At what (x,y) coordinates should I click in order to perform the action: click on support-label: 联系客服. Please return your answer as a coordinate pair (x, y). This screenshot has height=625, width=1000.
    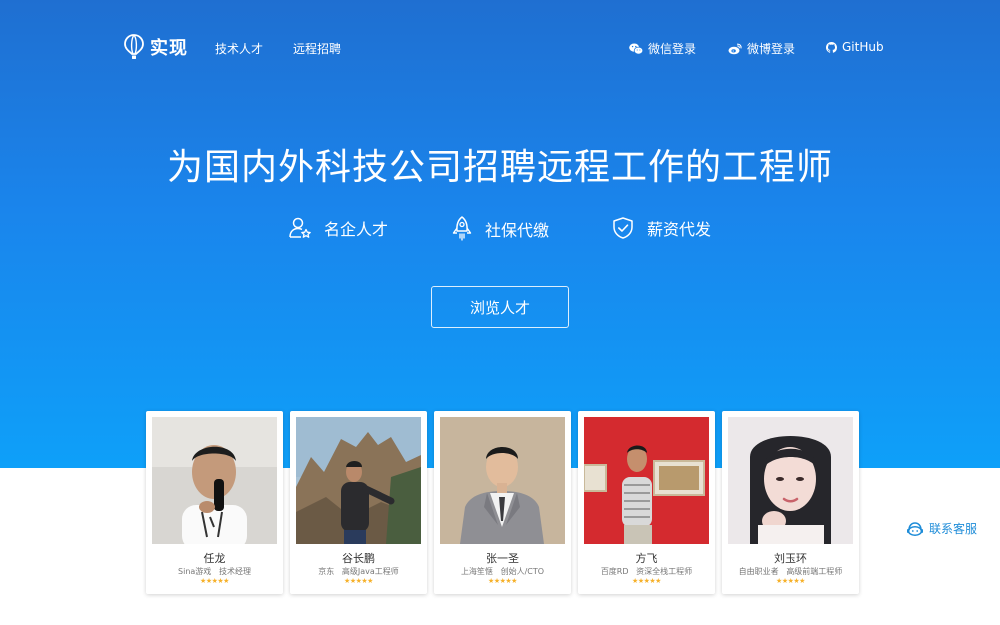
    Looking at the image, I should click on (953, 529).